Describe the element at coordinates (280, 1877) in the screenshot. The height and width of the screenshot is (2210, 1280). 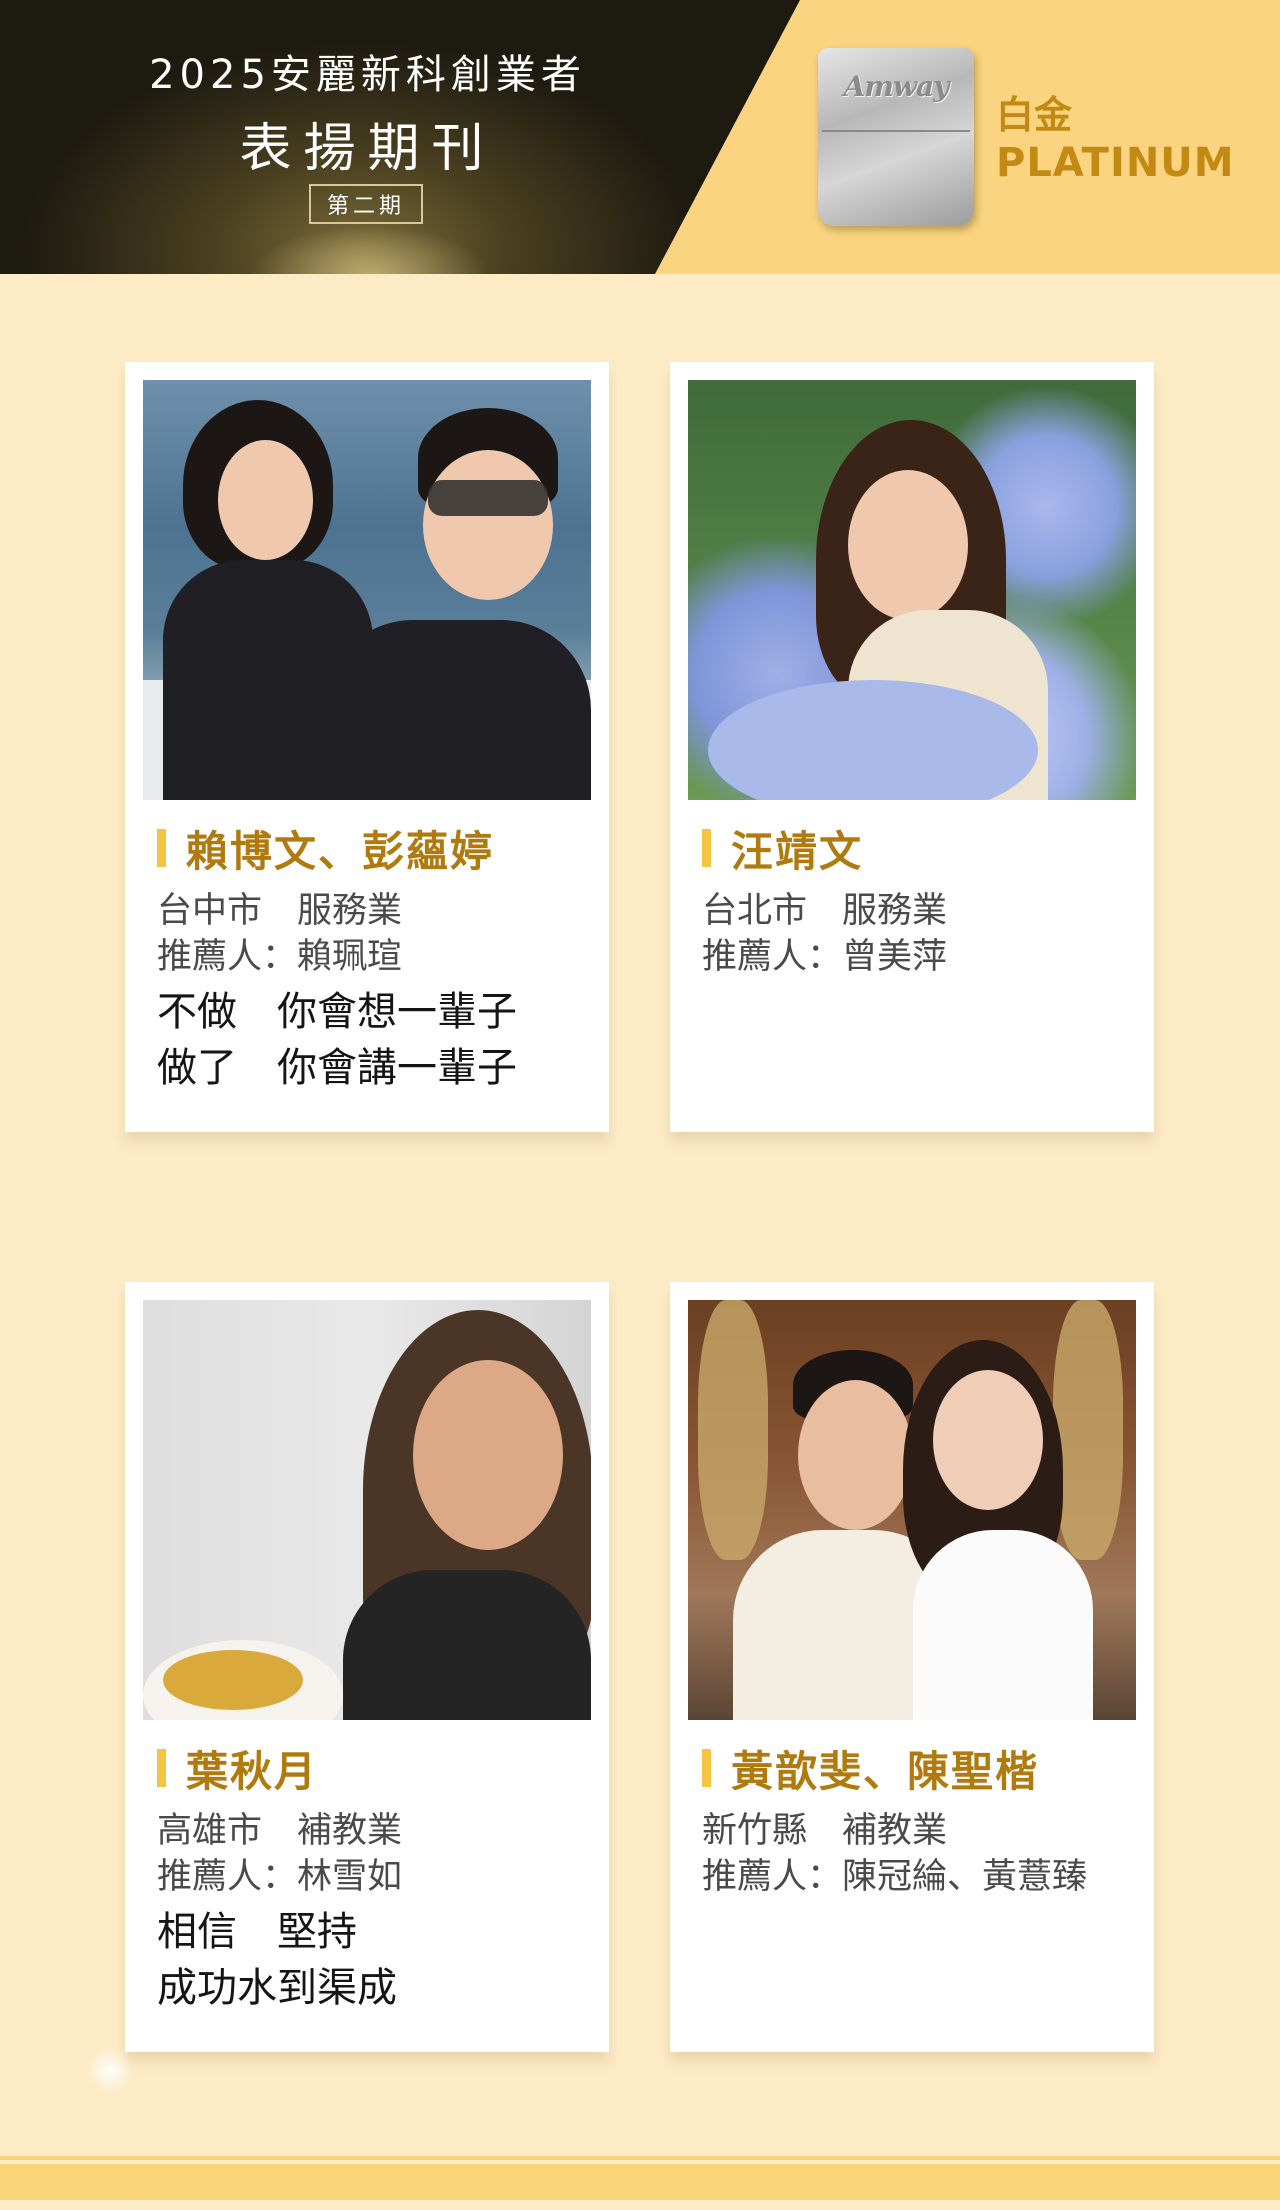
I see `member-referrer: 推薦人：林雪如` at that location.